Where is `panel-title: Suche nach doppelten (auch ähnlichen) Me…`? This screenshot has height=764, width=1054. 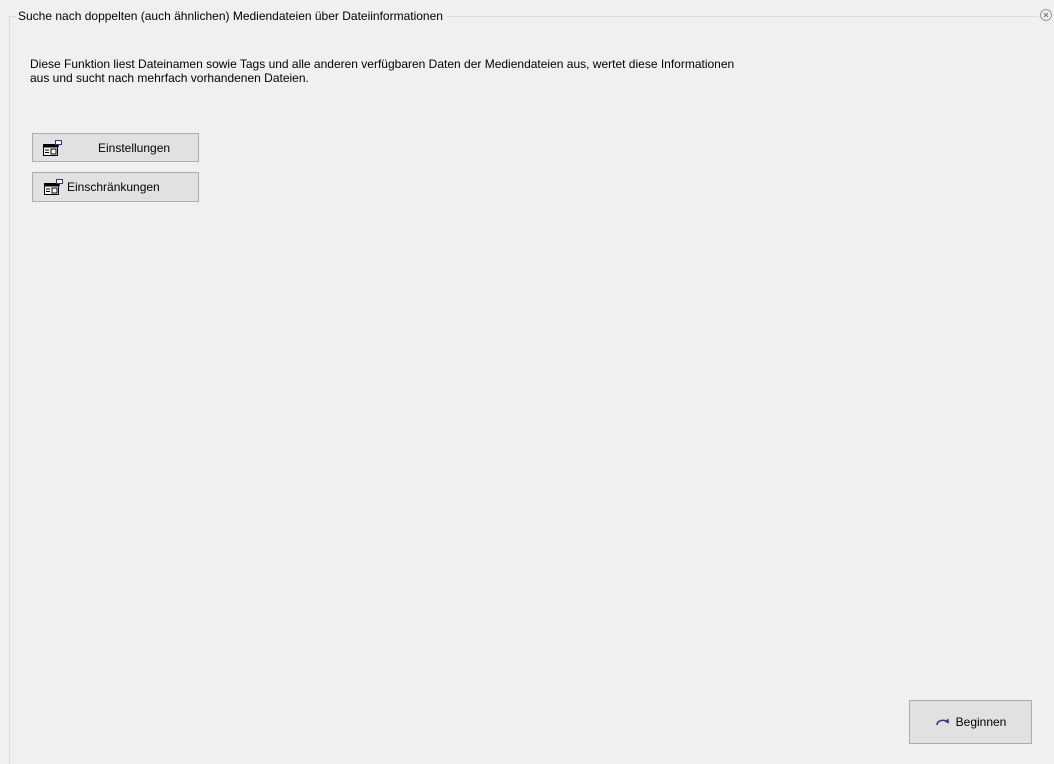
panel-title: Suche nach doppelten (auch ähnlichen) Me… is located at coordinates (231, 16).